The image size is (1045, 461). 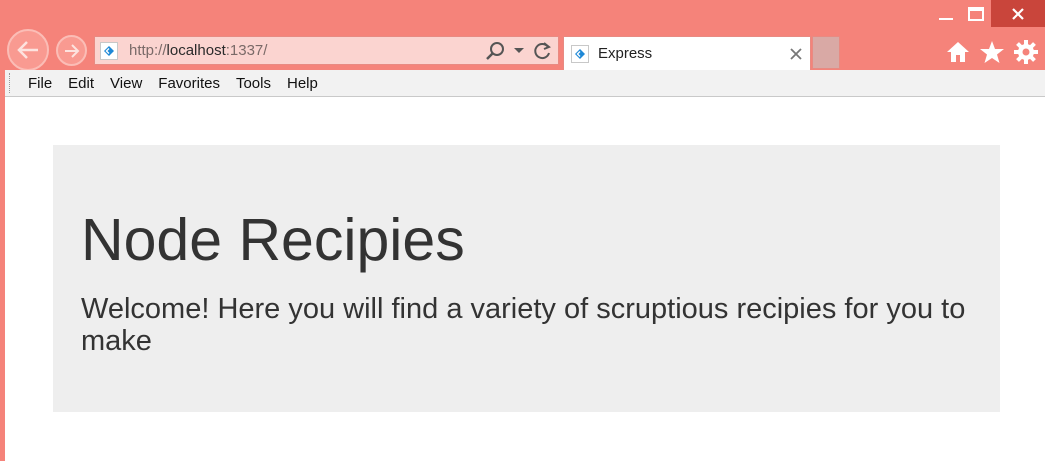 I want to click on tab-close-icon, so click(x=796, y=54).